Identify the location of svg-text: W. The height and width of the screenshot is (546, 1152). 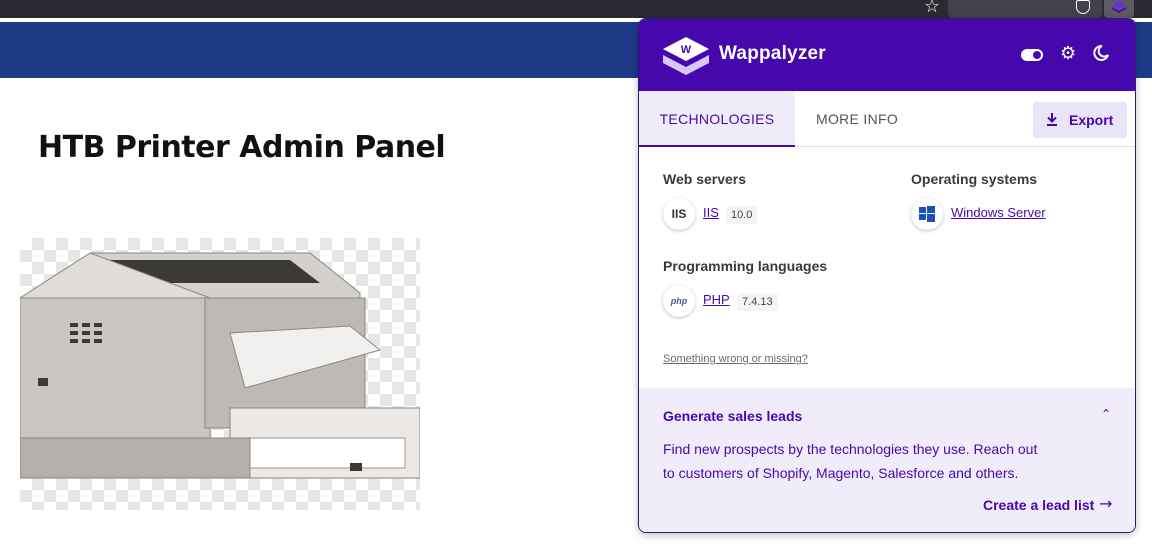
(686, 50).